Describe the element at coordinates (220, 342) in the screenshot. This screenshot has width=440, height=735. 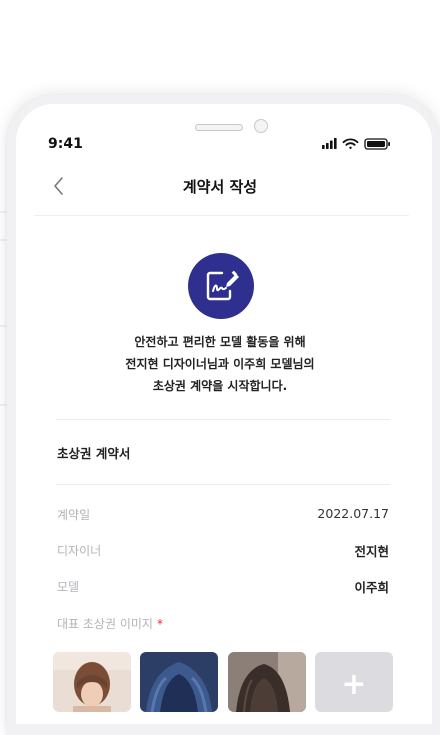
I see `intro-line: 안전하고 편리한 모델 활동을 위해` at that location.